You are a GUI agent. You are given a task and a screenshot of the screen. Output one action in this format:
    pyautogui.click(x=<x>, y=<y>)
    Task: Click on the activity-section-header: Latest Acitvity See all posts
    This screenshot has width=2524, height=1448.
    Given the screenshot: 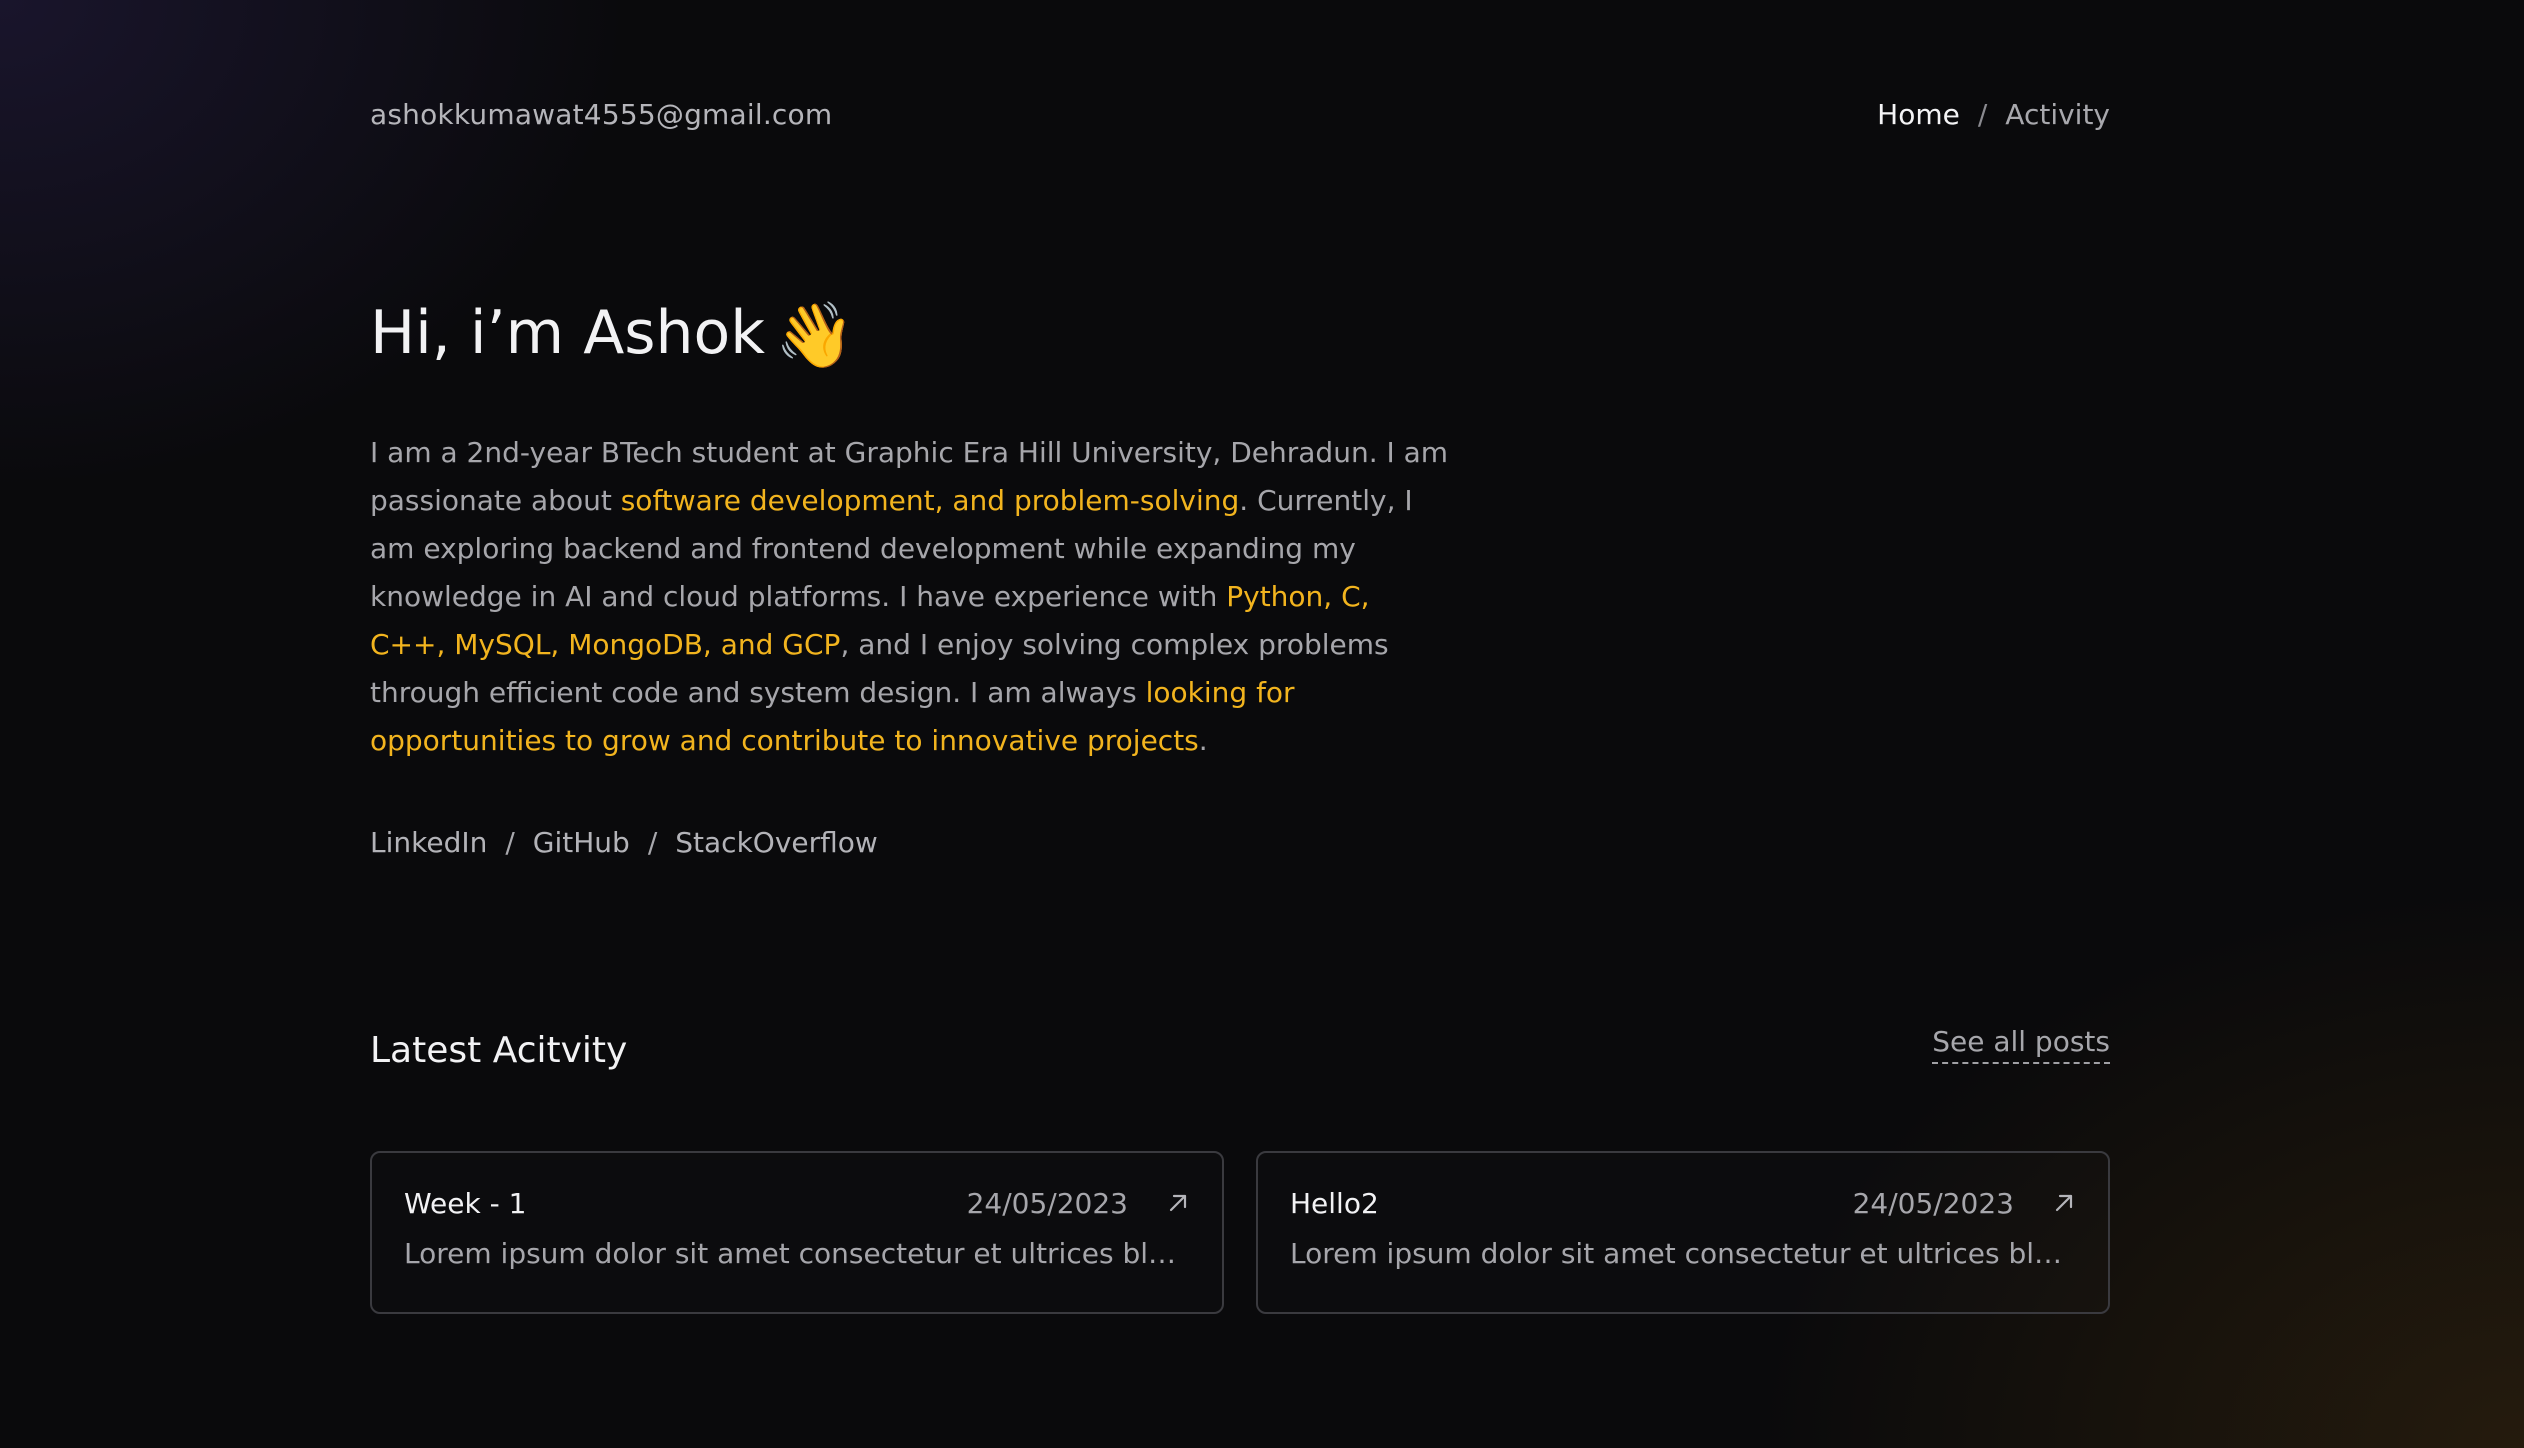 What is the action you would take?
    pyautogui.click(x=1240, y=1048)
    